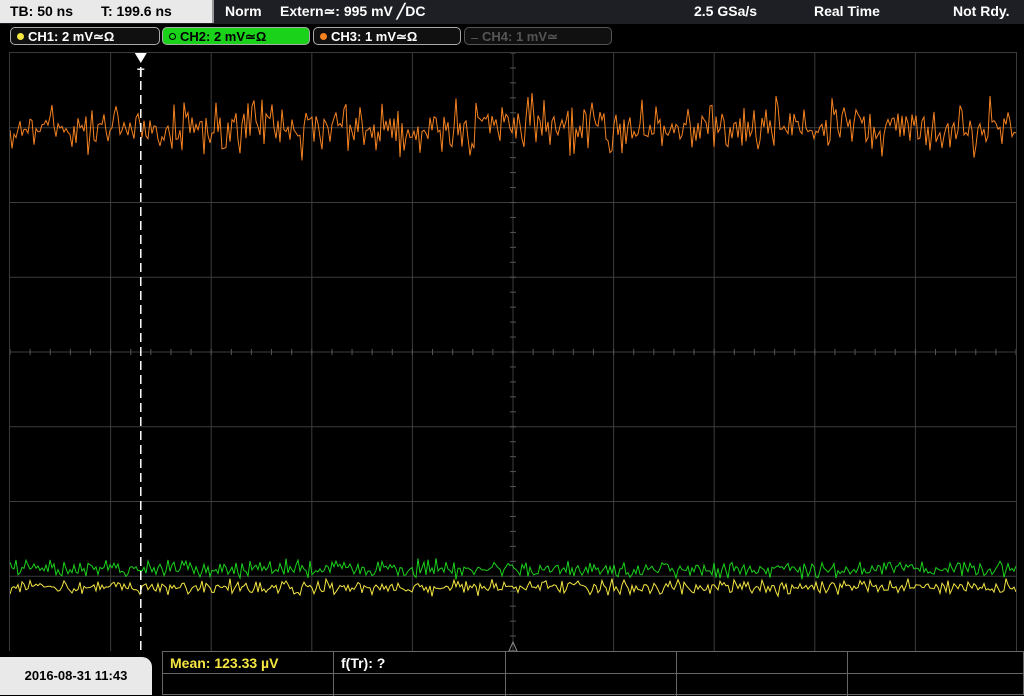 Image resolution: width=1024 pixels, height=696 pixels. I want to click on ch1-label: CH1: 2 mV≃Ω, so click(71, 36).